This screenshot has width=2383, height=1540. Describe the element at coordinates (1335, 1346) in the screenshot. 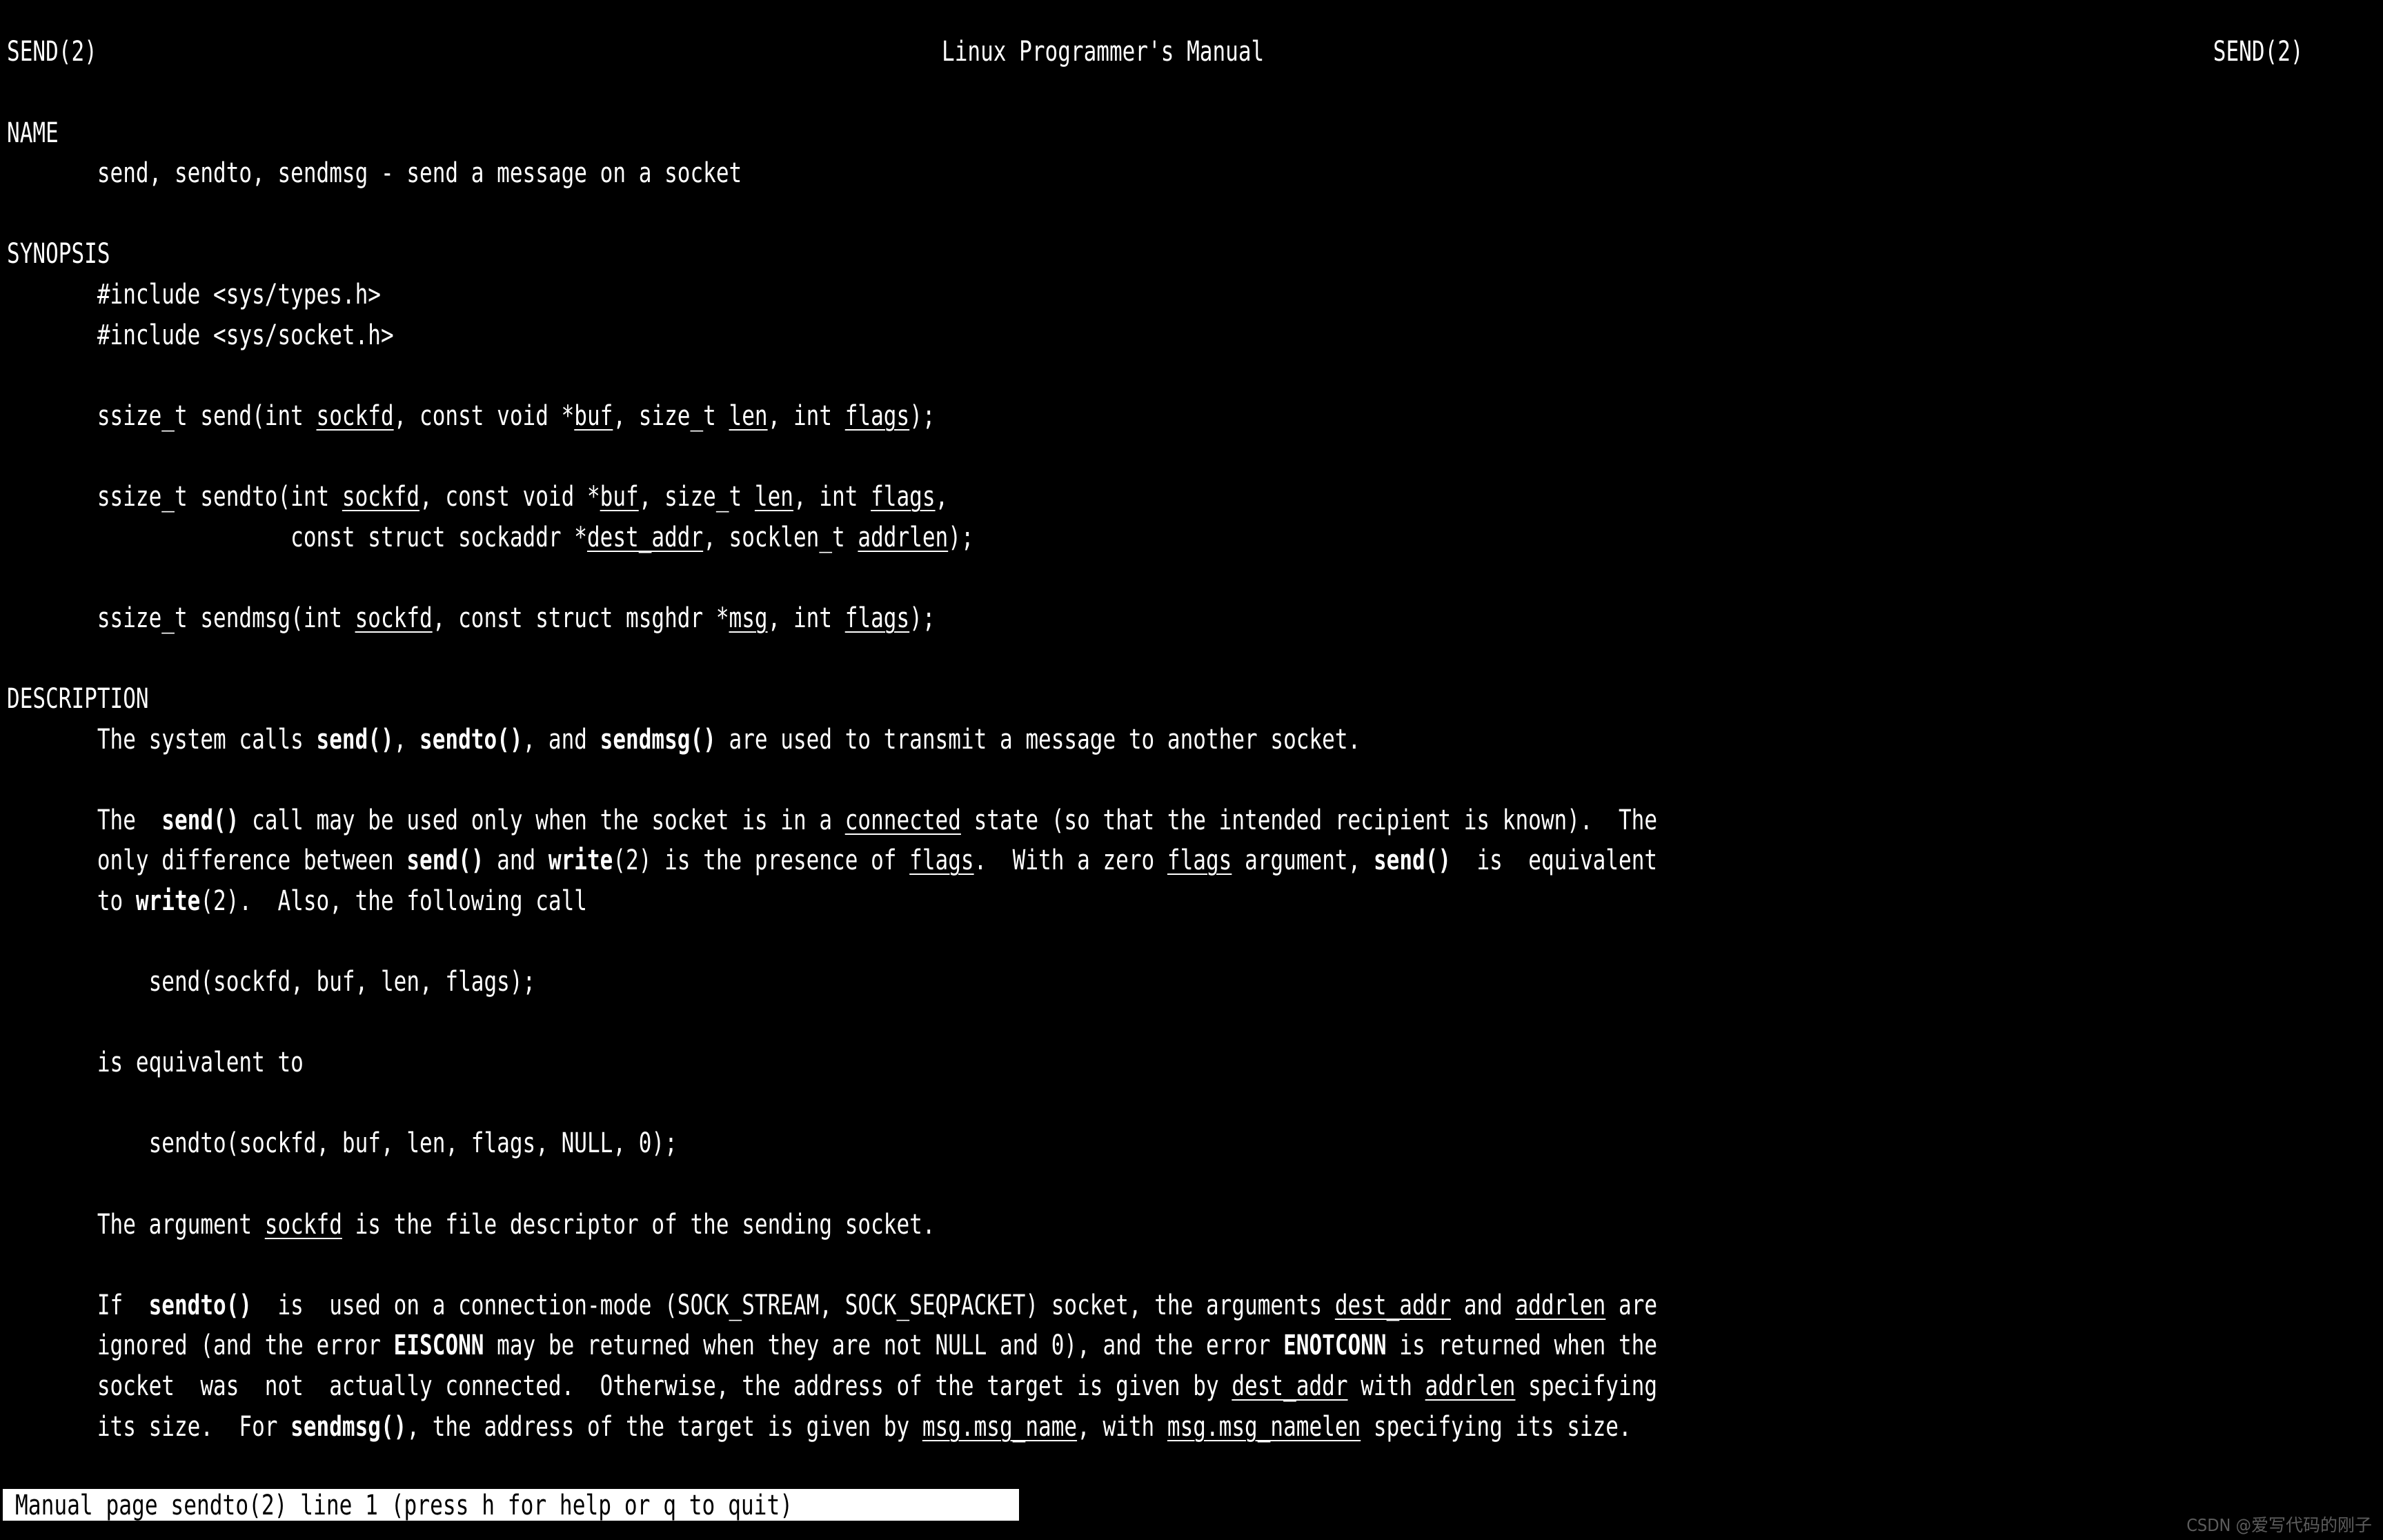

I see `errno-enotconn: ENOTCONN` at that location.